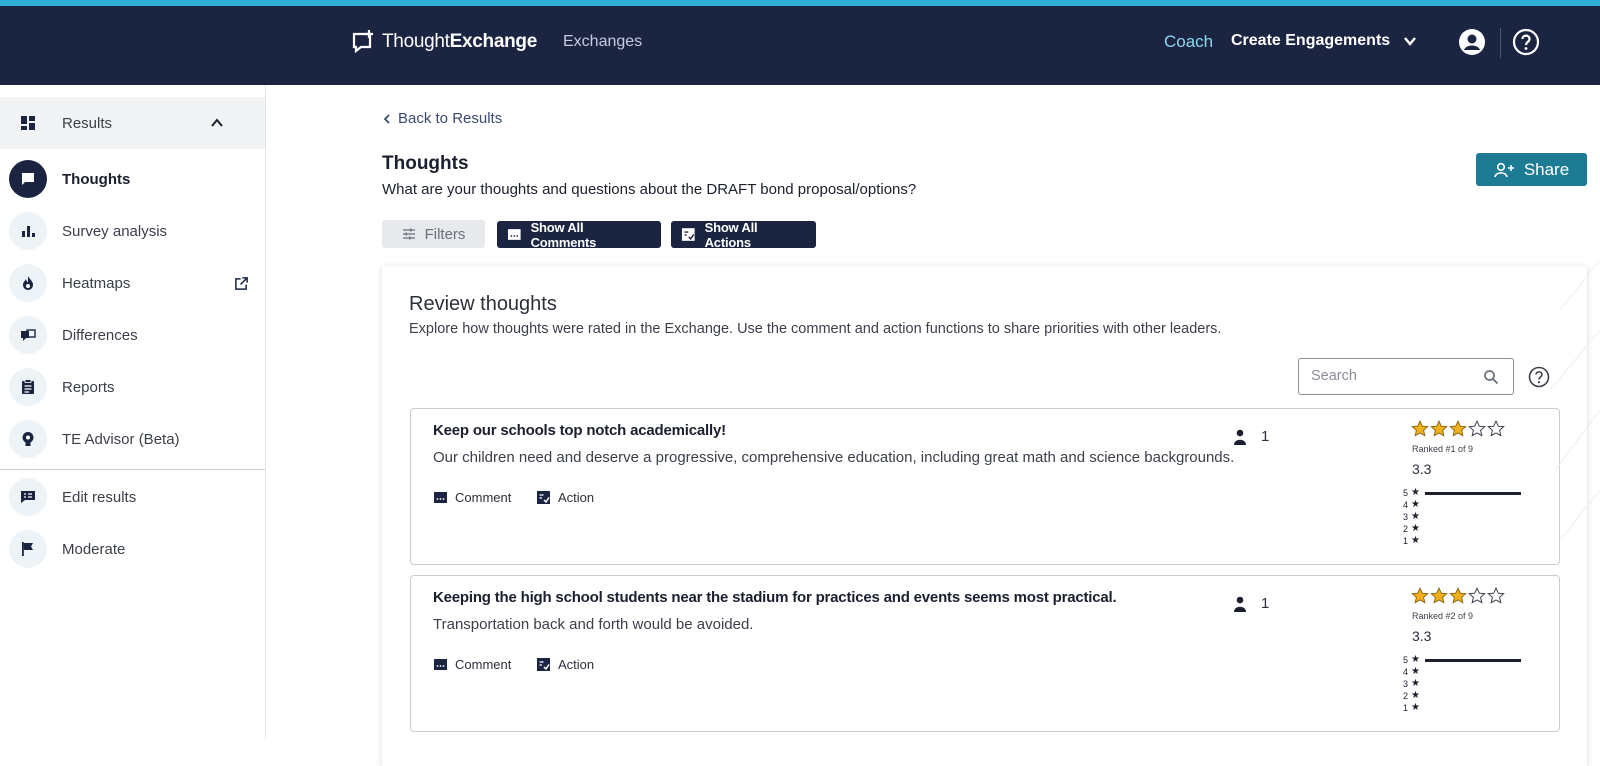 The height and width of the screenshot is (766, 1600). I want to click on logo-icon, so click(362, 42).